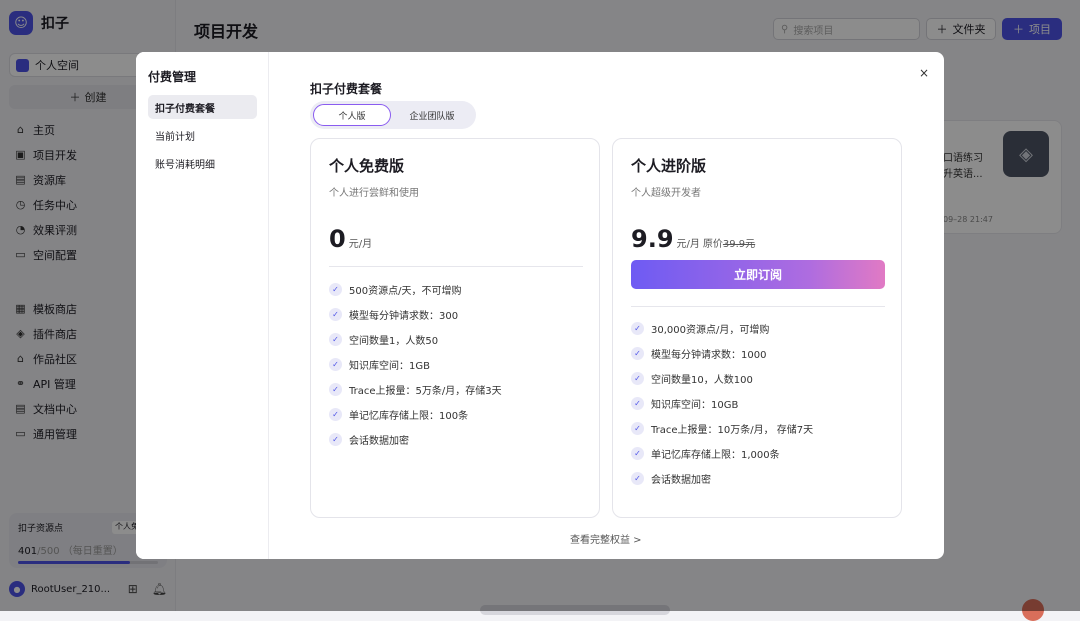  What do you see at coordinates (425, 391) in the screenshot?
I see `feature-label: Trace上报量：5万条/月，存储3天` at bounding box center [425, 391].